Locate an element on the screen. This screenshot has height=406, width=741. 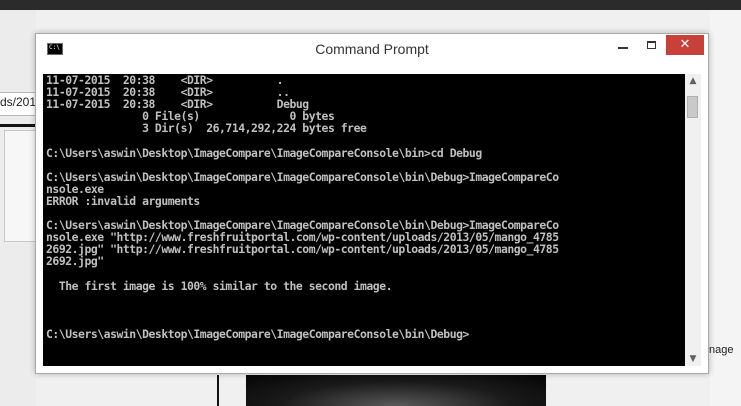
close-icon: ✕ is located at coordinates (685, 44).